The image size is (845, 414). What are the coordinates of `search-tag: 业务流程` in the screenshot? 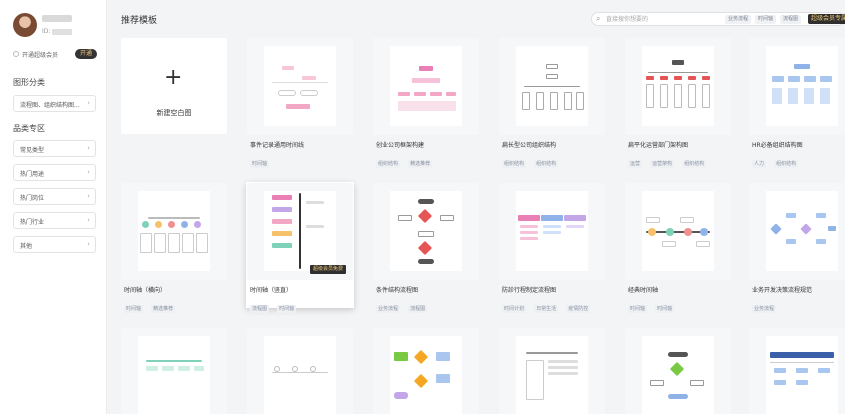 It's located at (738, 19).